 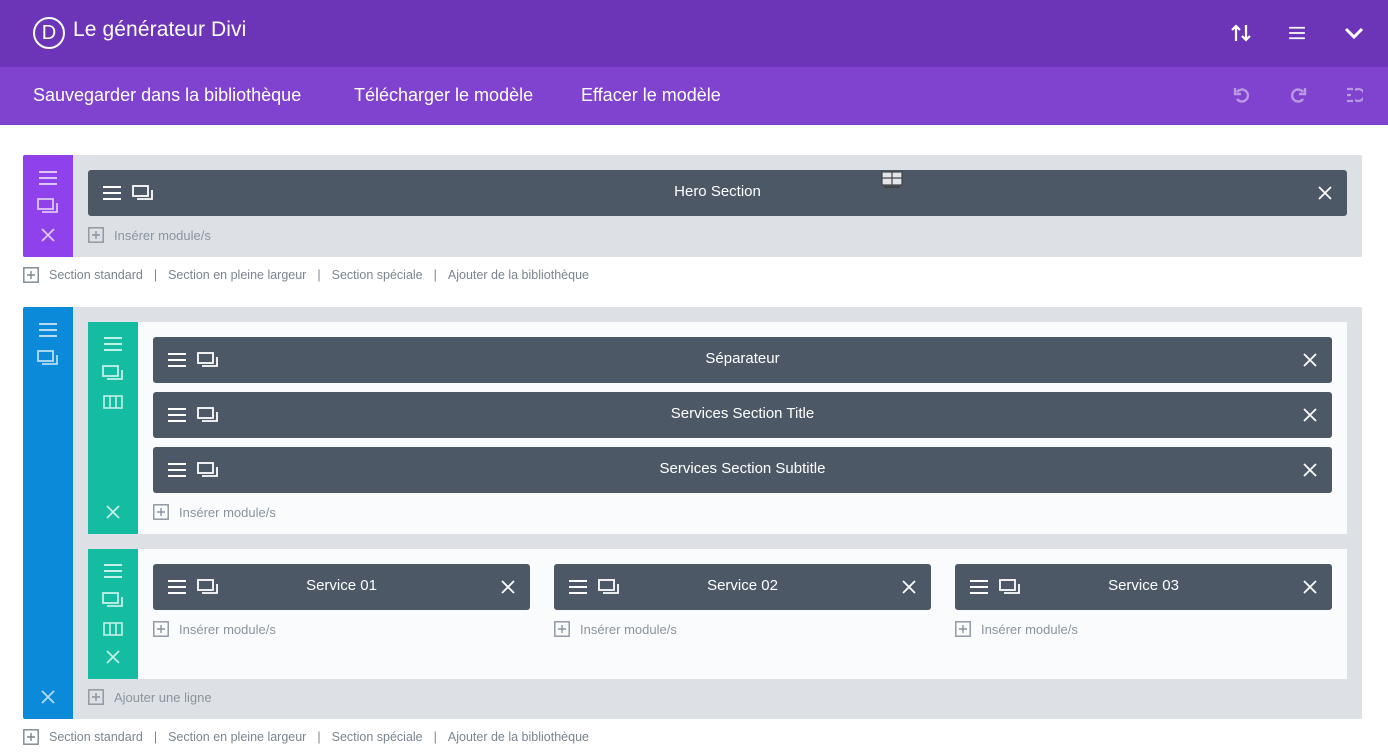 I want to click on add-row-link: Ajouter une ligne, so click(x=150, y=697).